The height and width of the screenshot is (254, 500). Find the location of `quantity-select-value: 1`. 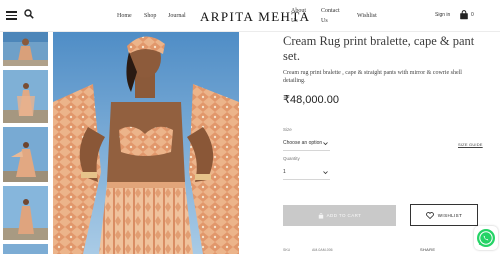

quantity-select-value: 1 is located at coordinates (284, 172).